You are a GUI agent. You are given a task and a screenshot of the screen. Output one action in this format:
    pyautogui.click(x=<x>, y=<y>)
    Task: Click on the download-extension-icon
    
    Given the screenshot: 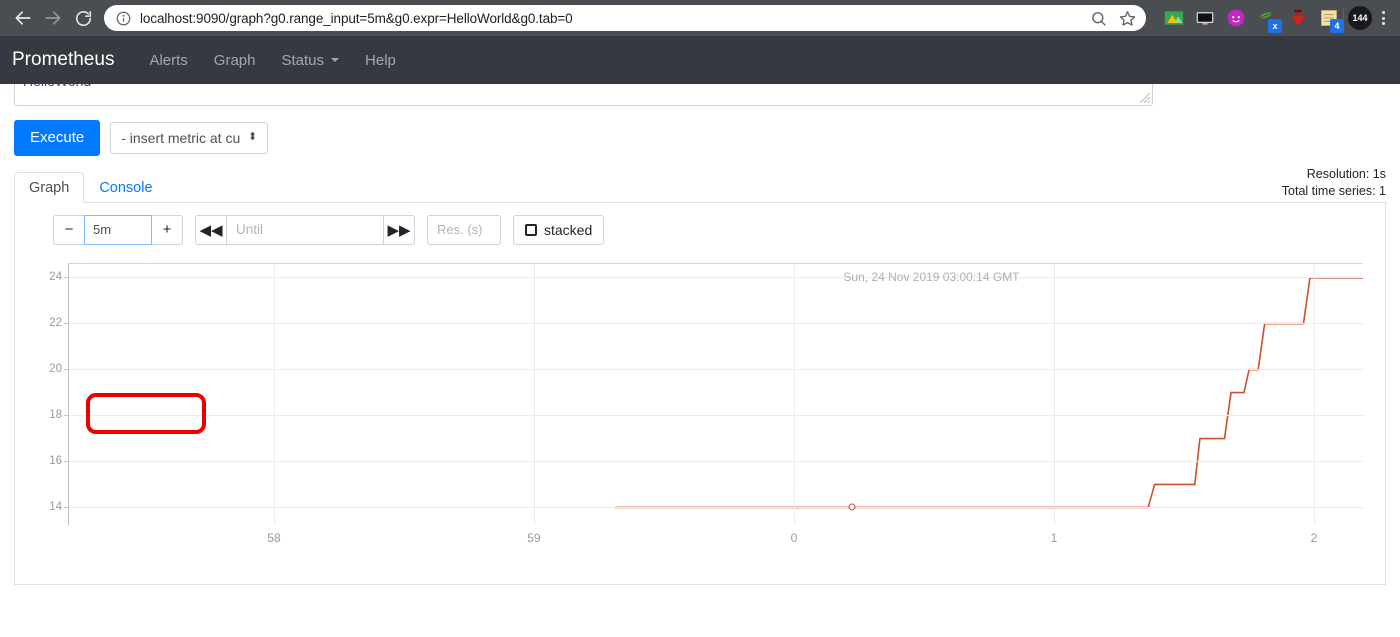 What is the action you would take?
    pyautogui.click(x=1298, y=18)
    